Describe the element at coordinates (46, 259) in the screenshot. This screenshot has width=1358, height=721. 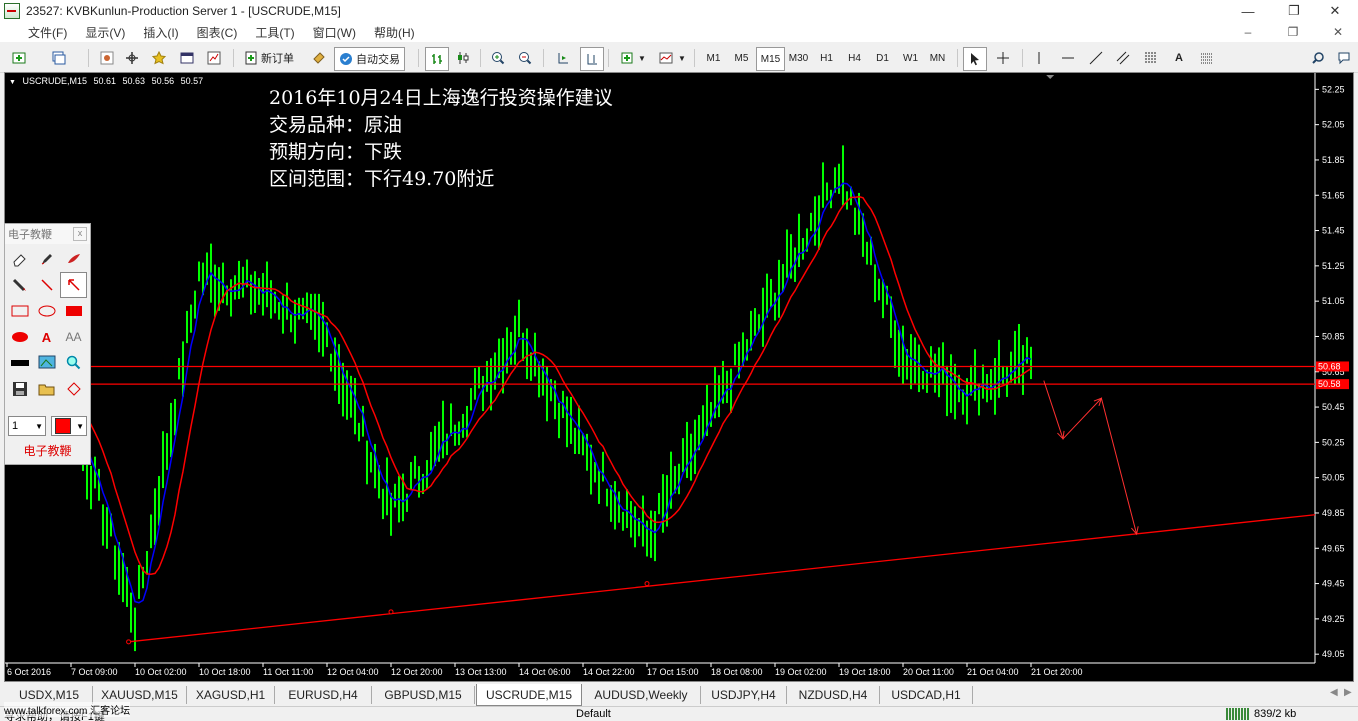
I see `pen-icon` at that location.